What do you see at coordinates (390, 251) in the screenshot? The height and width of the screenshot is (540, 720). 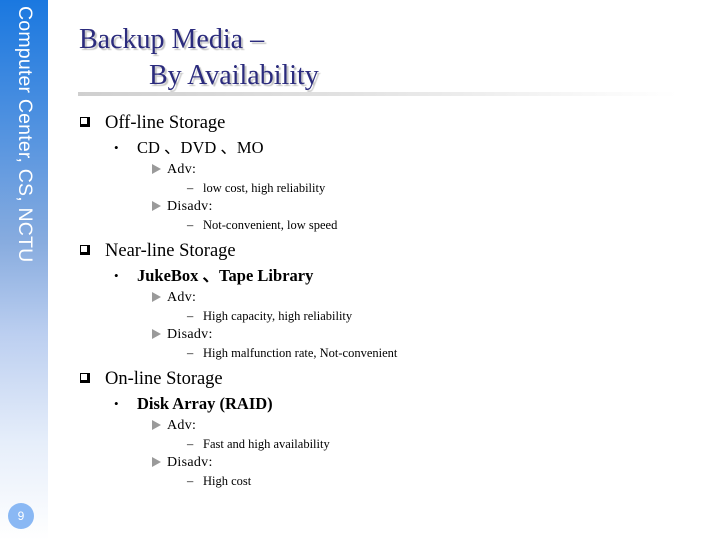 I see `section-heading: Near-line Storage` at bounding box center [390, 251].